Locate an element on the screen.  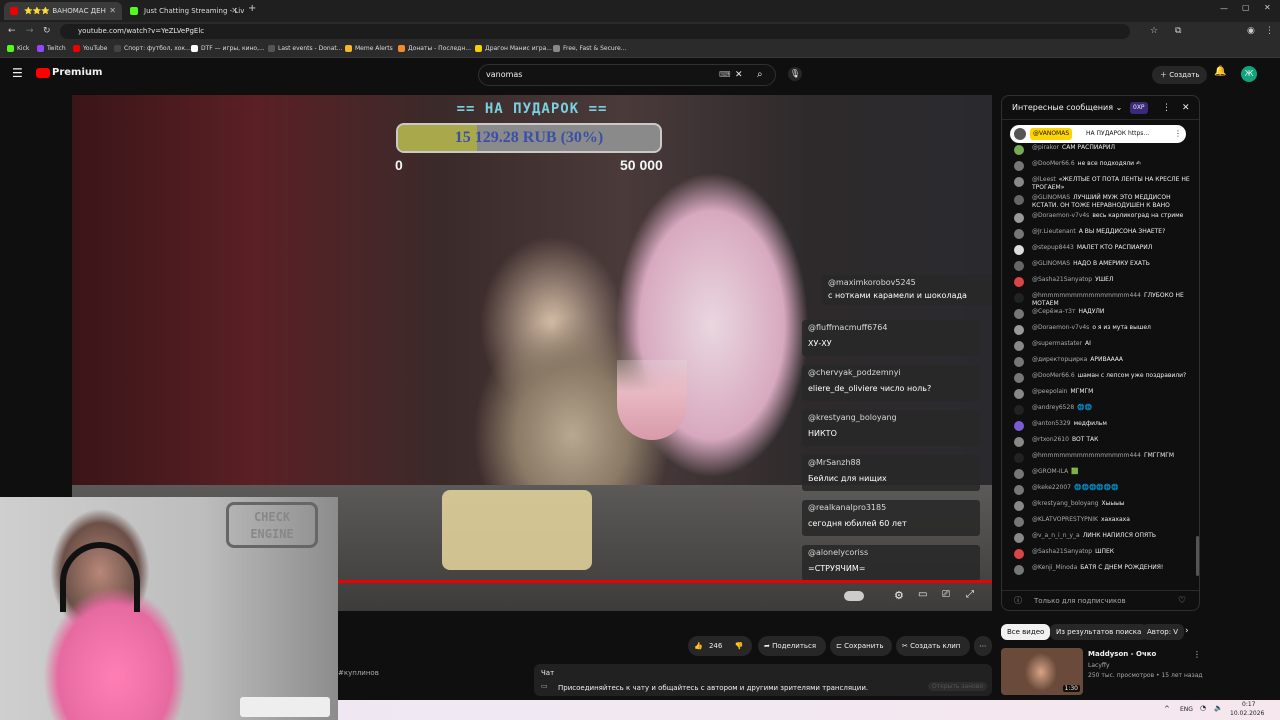
related-video-channel: Lacyffy is located at coordinates (1099, 665).